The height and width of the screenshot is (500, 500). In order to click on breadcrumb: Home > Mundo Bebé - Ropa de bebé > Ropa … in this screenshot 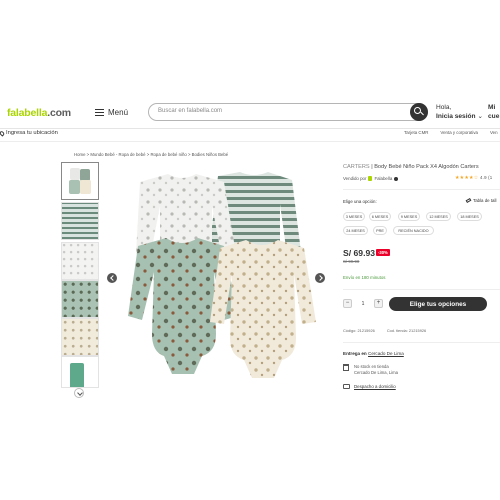, I will do `click(151, 154)`.